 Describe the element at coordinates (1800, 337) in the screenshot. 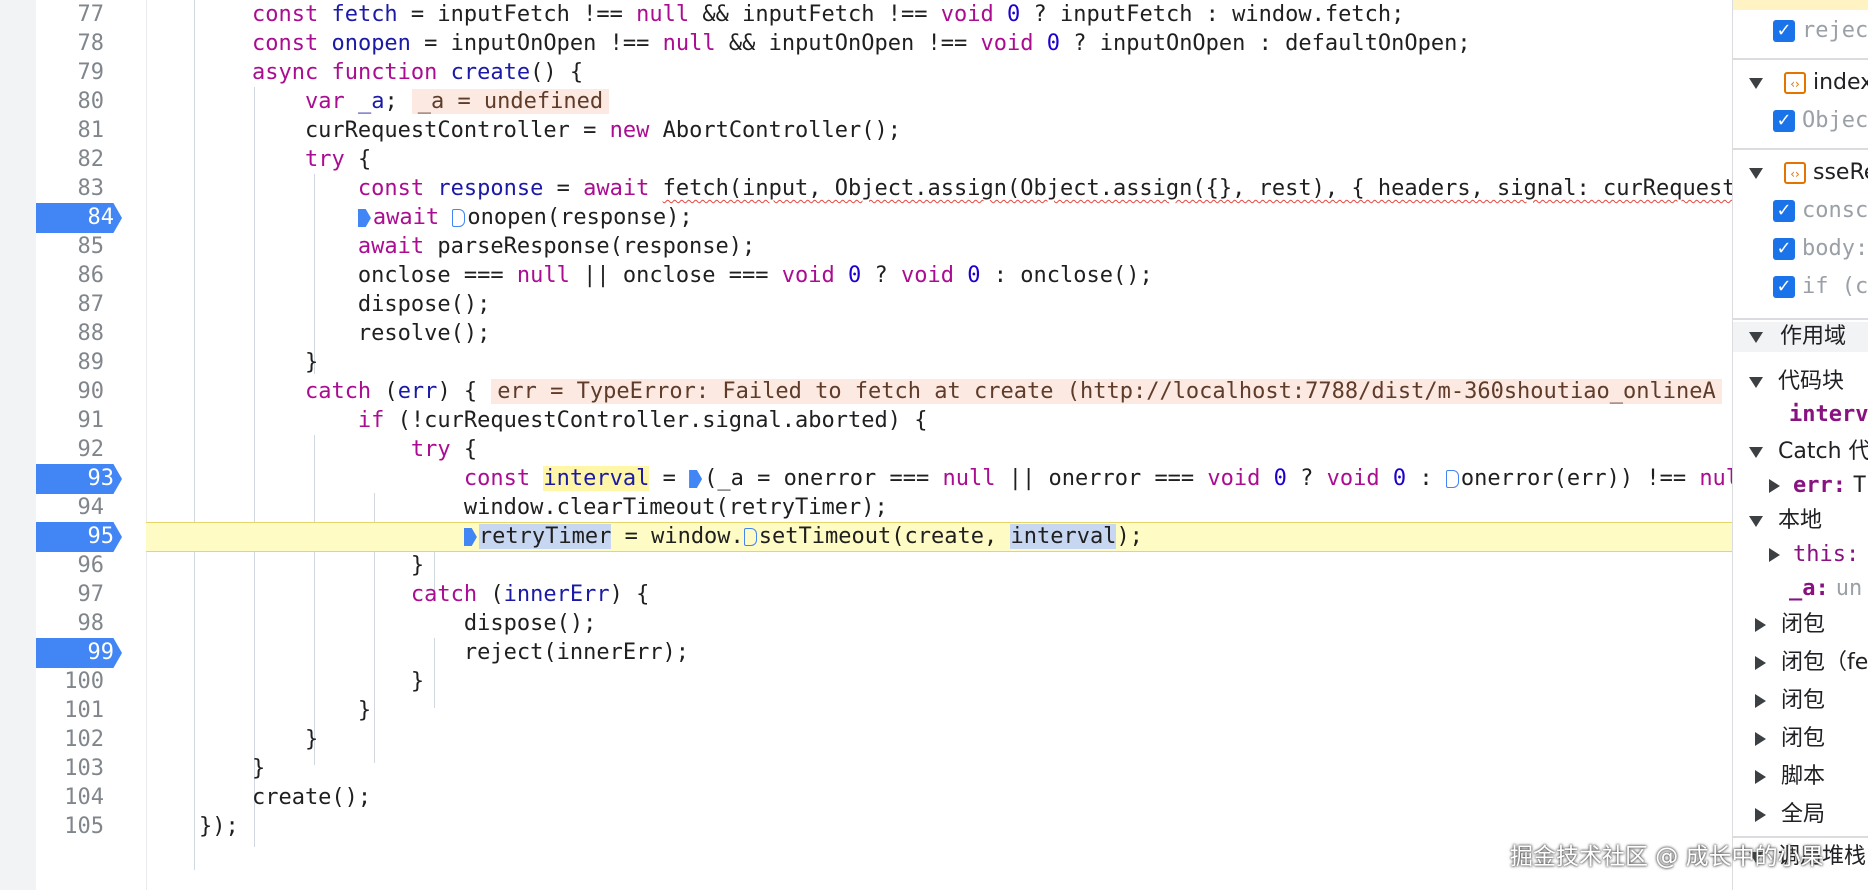

I see `scope-section-header: 作用域` at that location.